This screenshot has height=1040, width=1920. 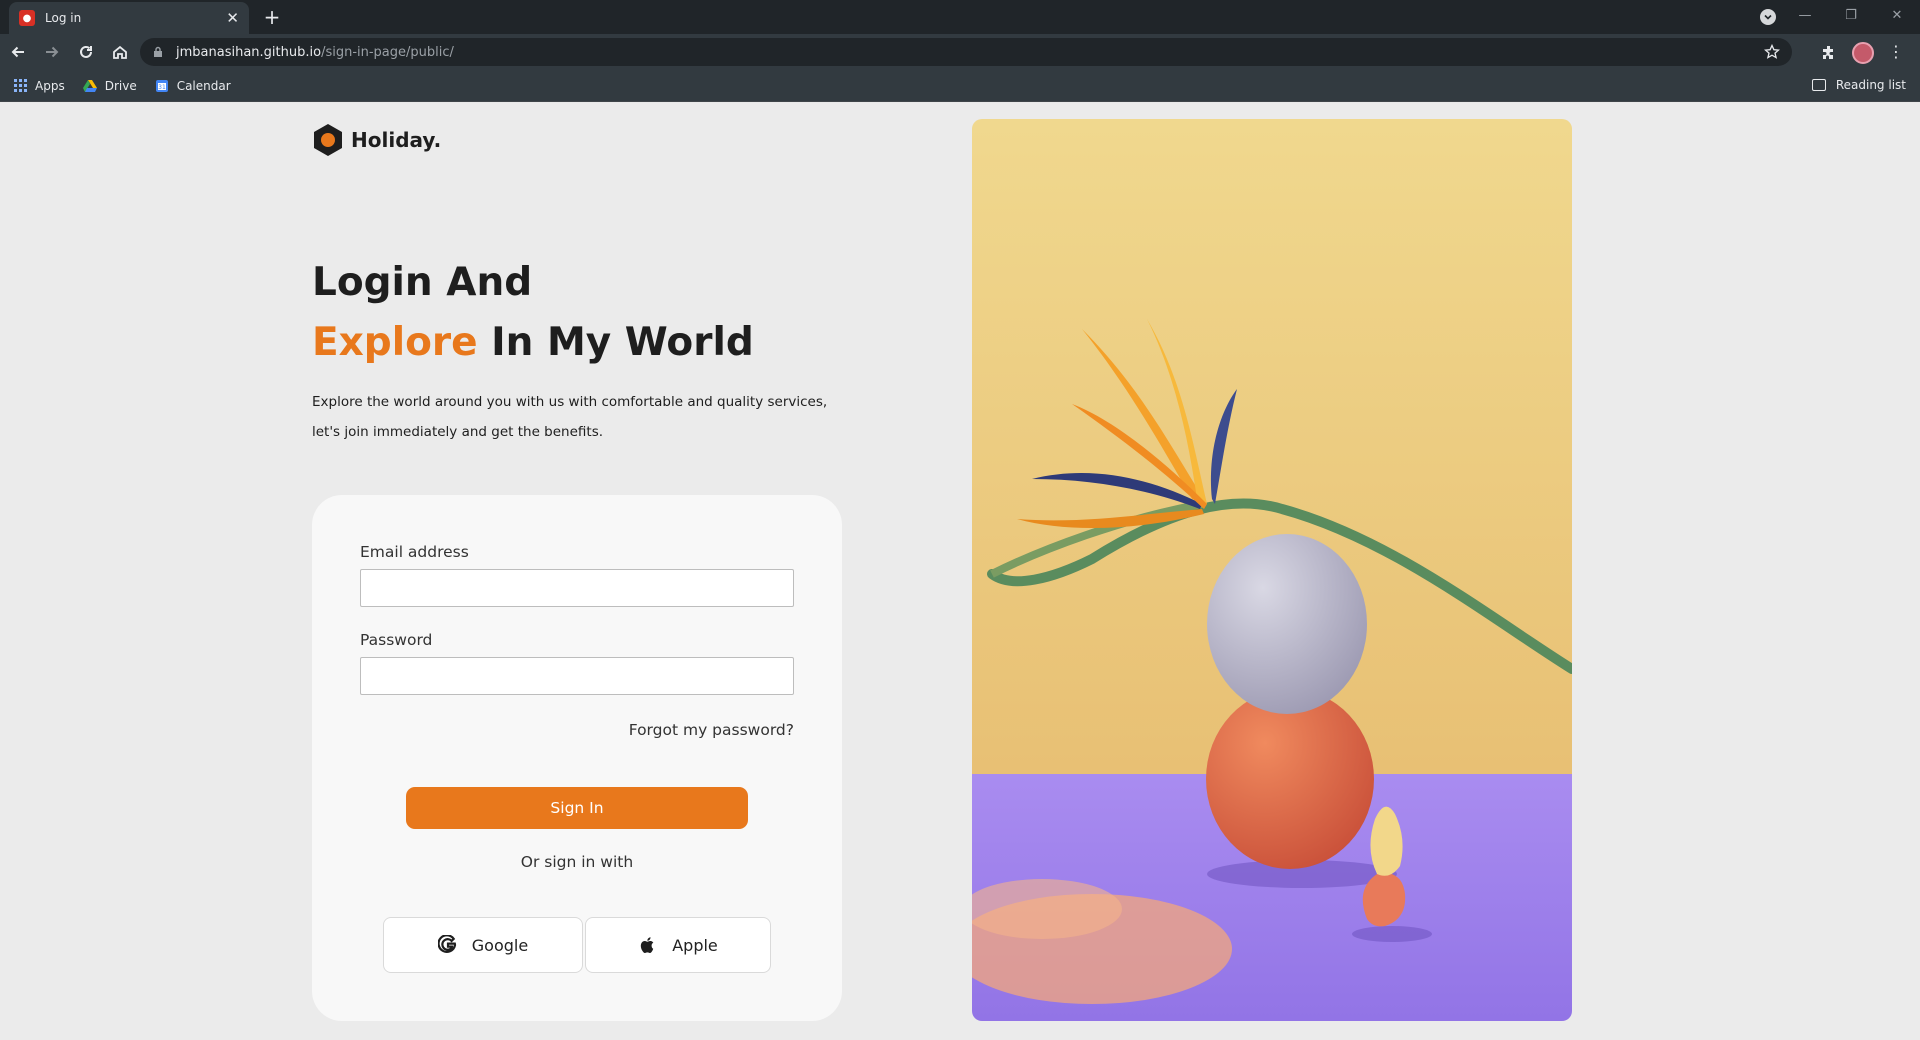 What do you see at coordinates (695, 945) in the screenshot?
I see `apple-label: Apple` at bounding box center [695, 945].